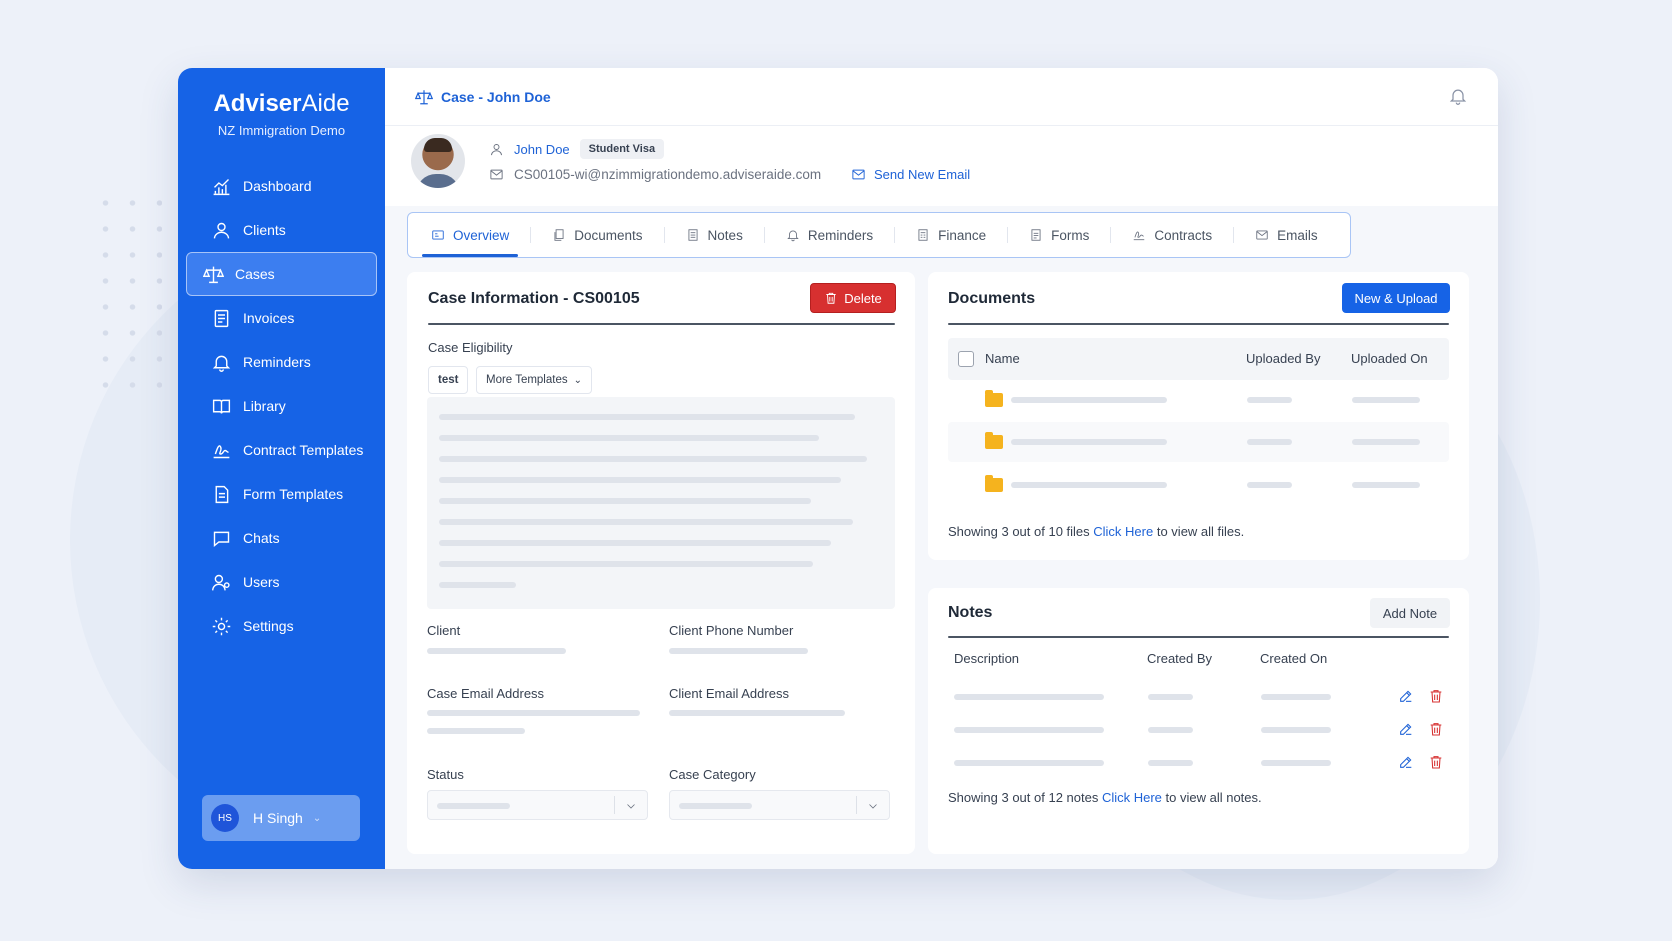  Describe the element at coordinates (221, 186) in the screenshot. I see `chart-icon` at that location.